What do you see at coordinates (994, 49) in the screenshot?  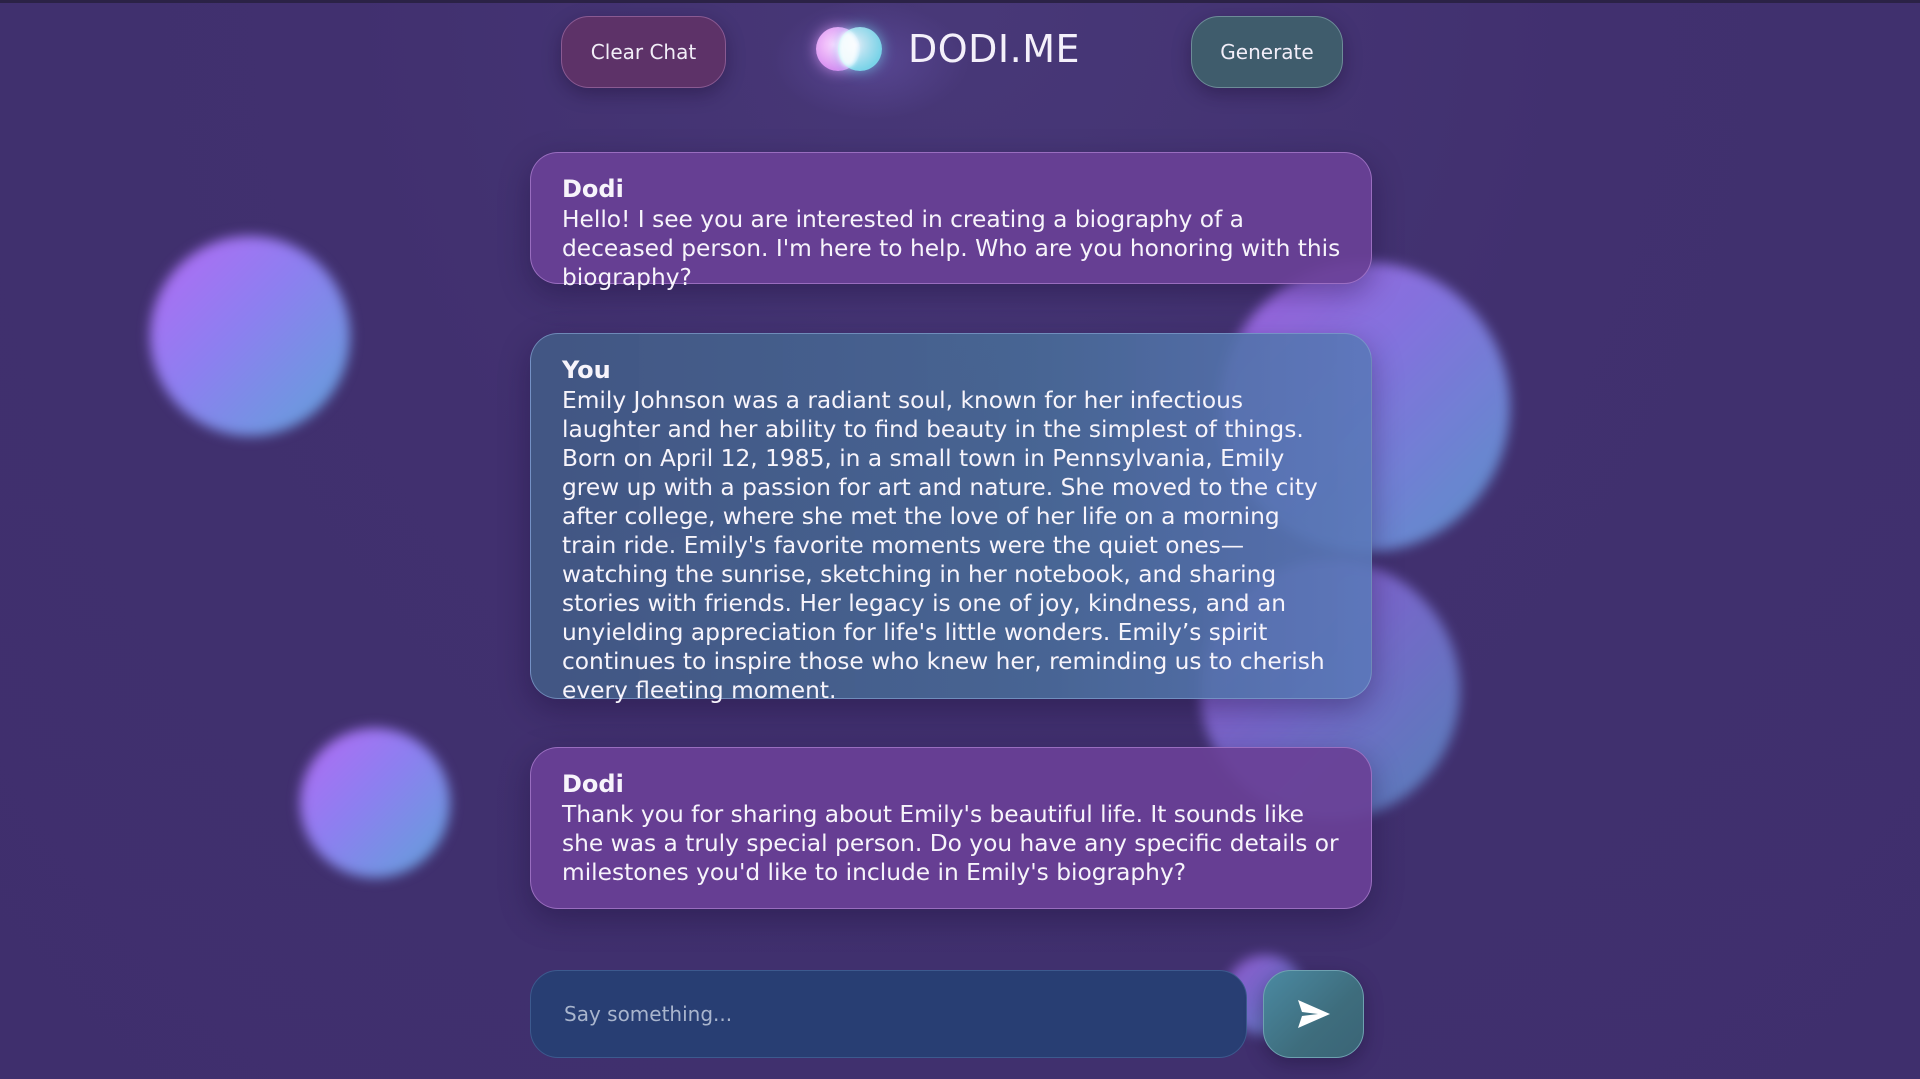 I see `brand-name: DODI.ME` at bounding box center [994, 49].